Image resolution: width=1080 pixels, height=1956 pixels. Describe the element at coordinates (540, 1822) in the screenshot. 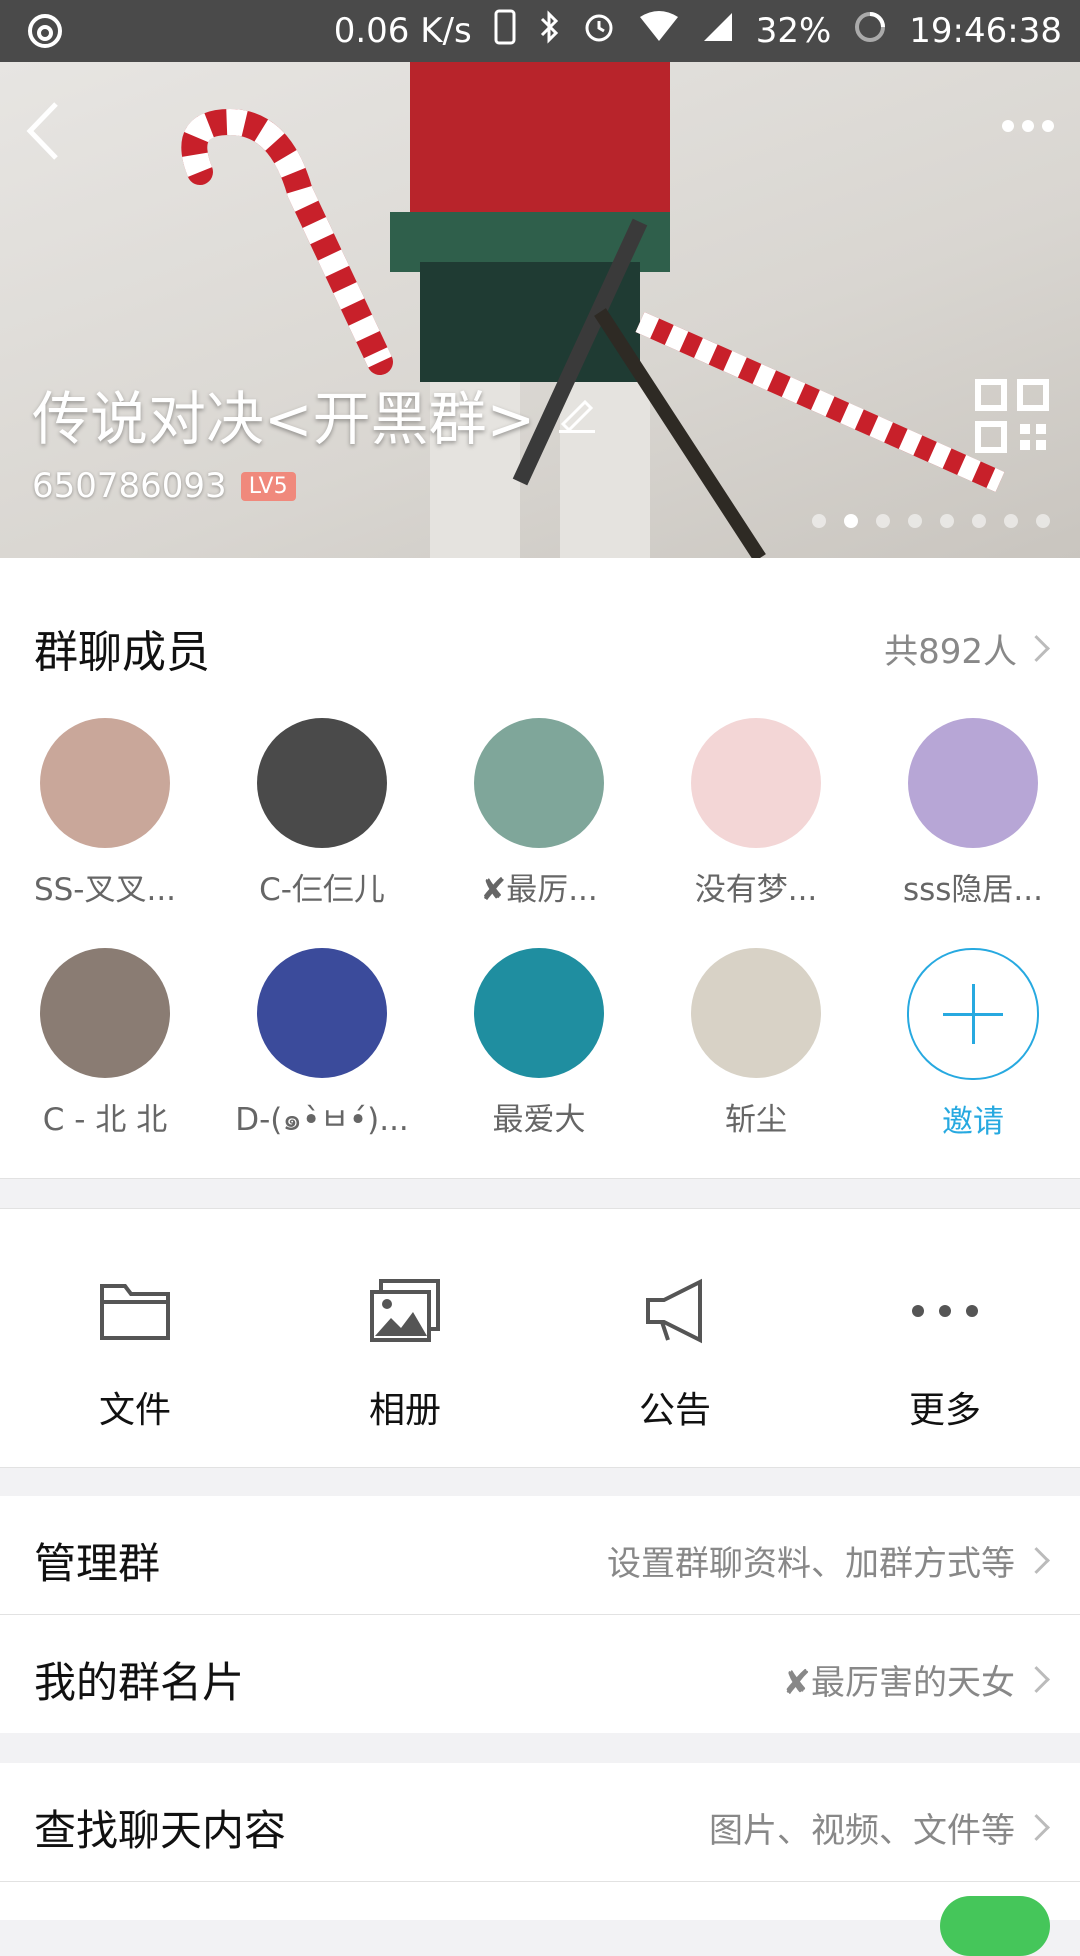

I see `search-chat-row: 查找聊天内容 图片、视频、文件等` at that location.